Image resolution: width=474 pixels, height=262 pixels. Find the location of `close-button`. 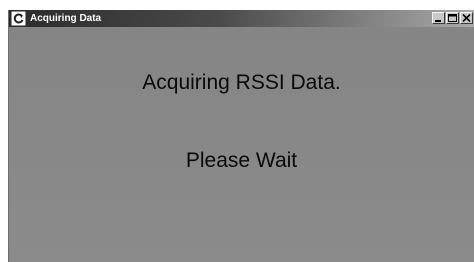

close-button is located at coordinates (466, 18).